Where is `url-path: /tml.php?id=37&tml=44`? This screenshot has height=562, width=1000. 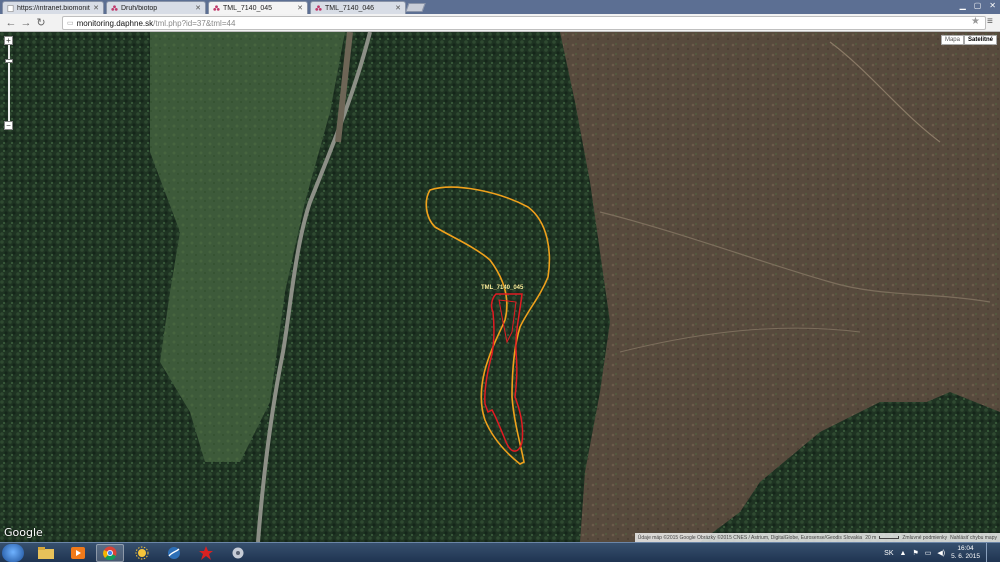
url-path: /tml.php?id=37&tml=44 is located at coordinates (194, 23).